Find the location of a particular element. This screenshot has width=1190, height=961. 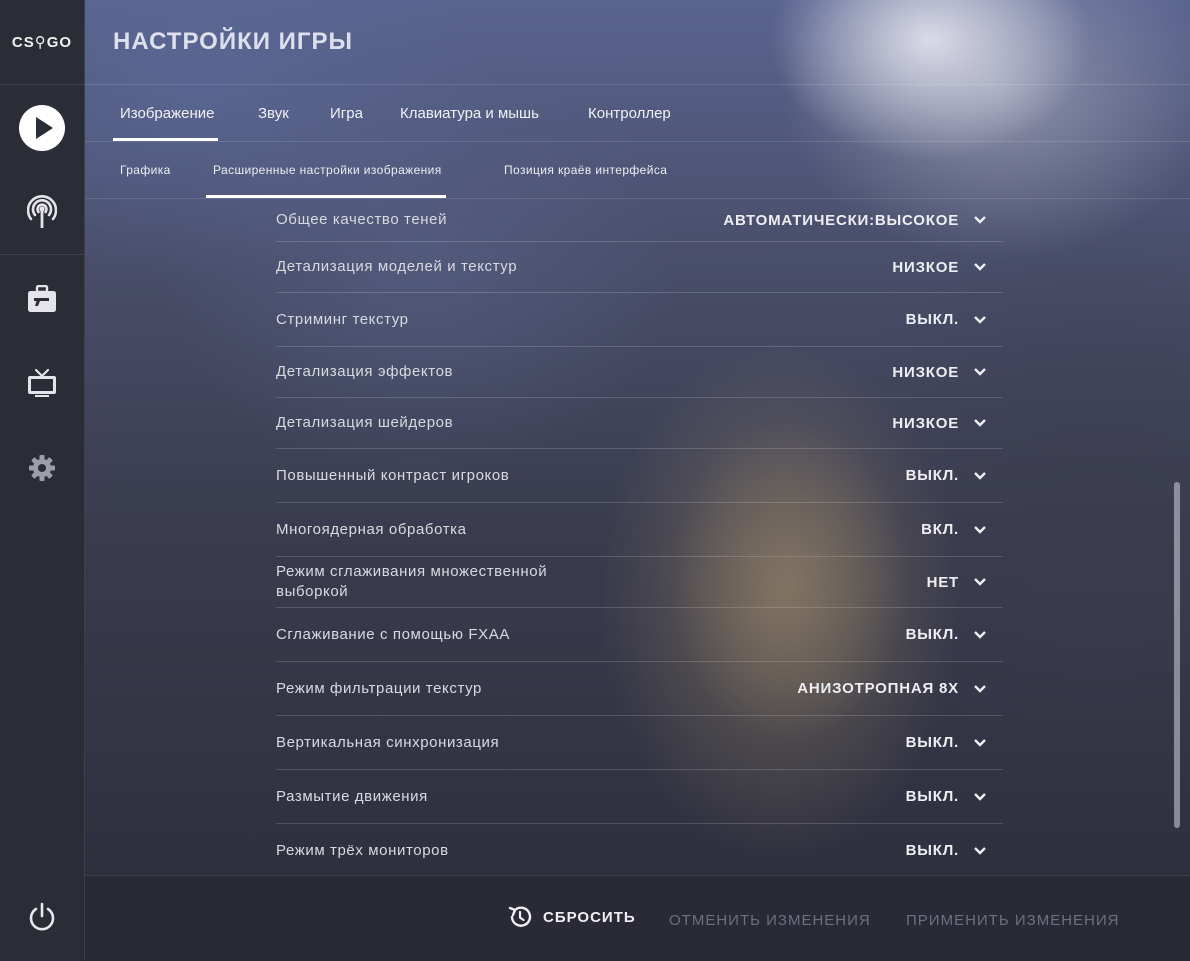

setting-row: Детализация шейдеров НИЗКОЕ is located at coordinates (639, 423).